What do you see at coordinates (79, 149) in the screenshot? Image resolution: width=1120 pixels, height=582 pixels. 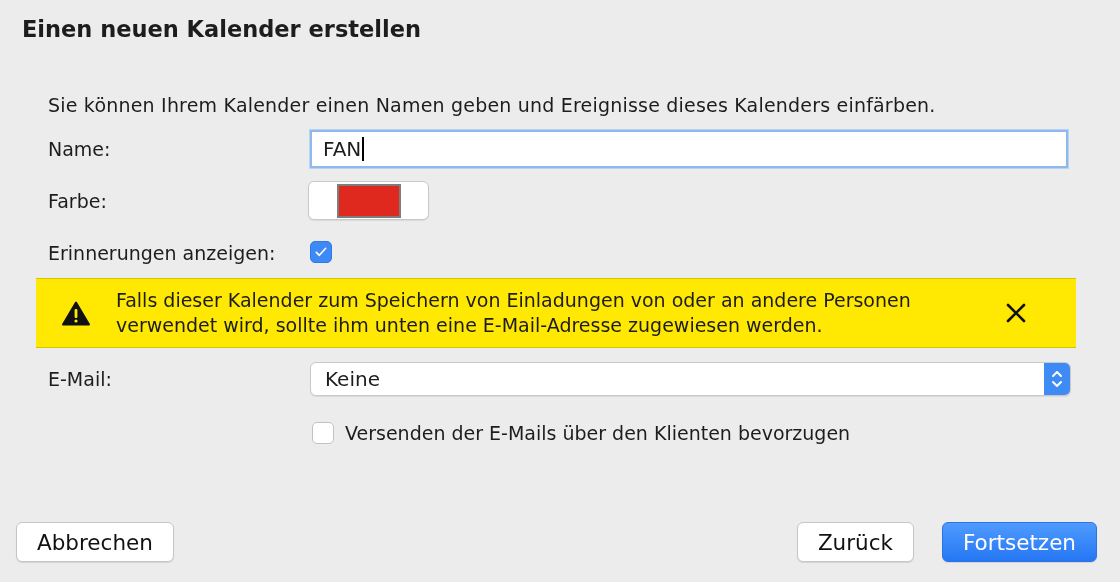 I see `field-label: Name:` at bounding box center [79, 149].